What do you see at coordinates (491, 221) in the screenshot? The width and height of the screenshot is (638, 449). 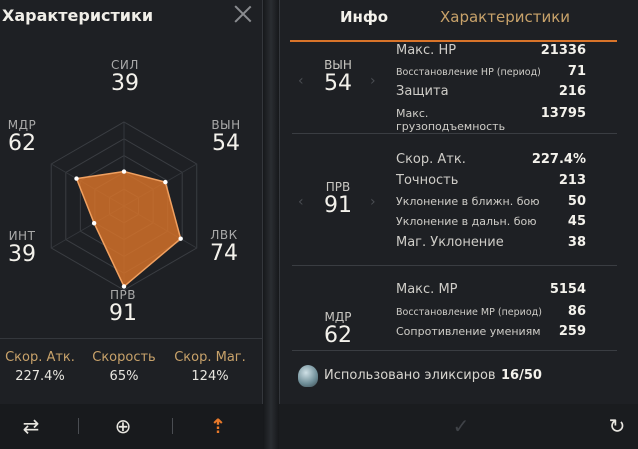 I see `info-row: Уклонение в дальн. бою 45` at bounding box center [491, 221].